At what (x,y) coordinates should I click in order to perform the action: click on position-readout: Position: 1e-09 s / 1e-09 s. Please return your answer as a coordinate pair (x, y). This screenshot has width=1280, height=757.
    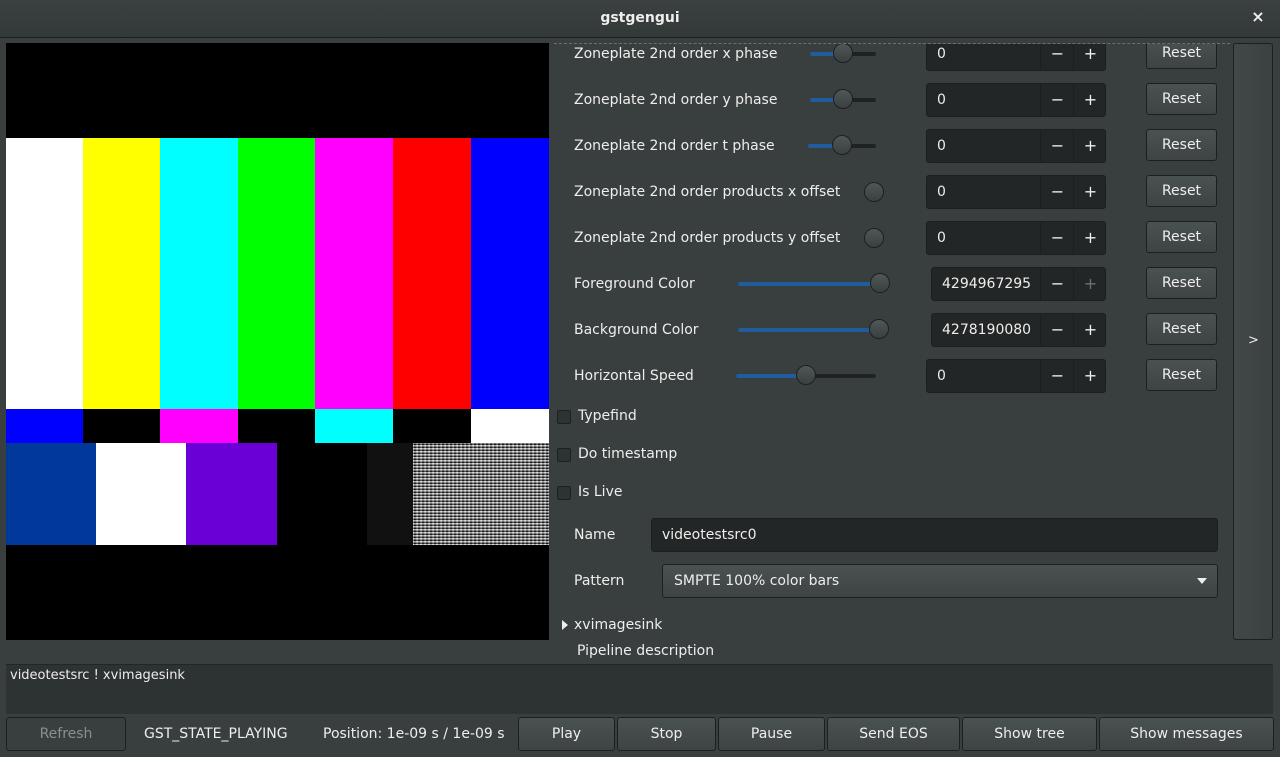
    Looking at the image, I should click on (414, 734).